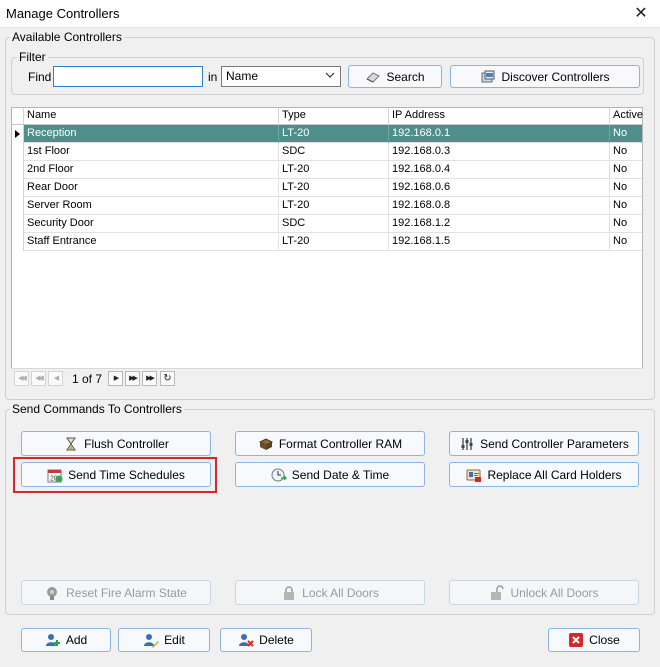 The image size is (660, 667). I want to click on cell-name: Staff Entrance, so click(151, 242).